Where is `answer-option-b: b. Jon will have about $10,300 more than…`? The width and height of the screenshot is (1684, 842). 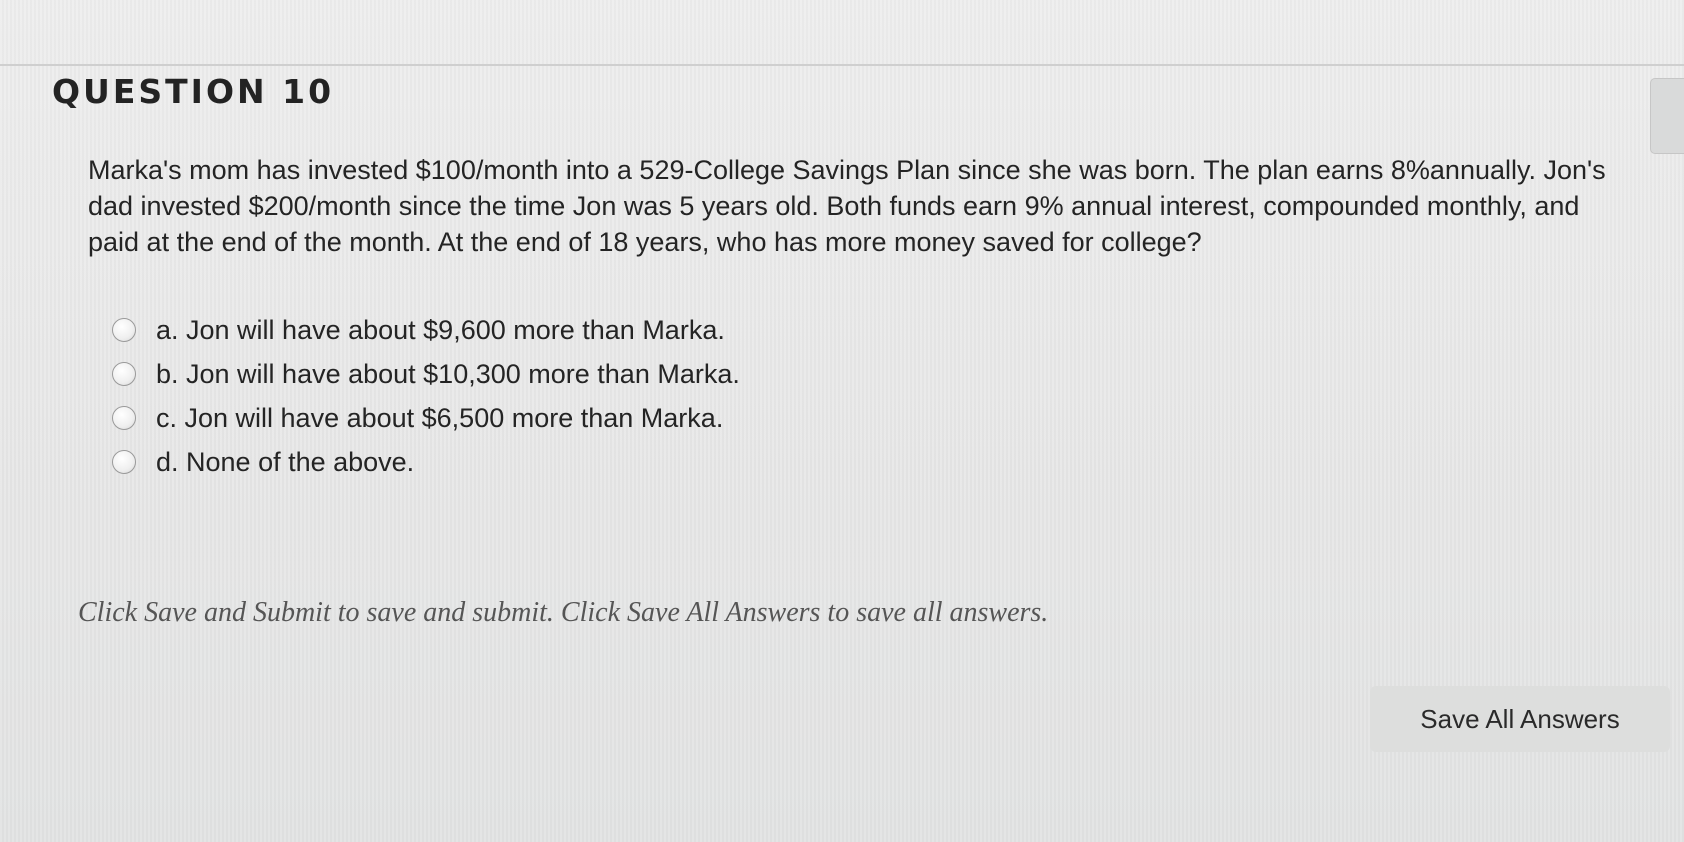 answer-option-b: b. Jon will have about $10,300 more than… is located at coordinates (426, 374).